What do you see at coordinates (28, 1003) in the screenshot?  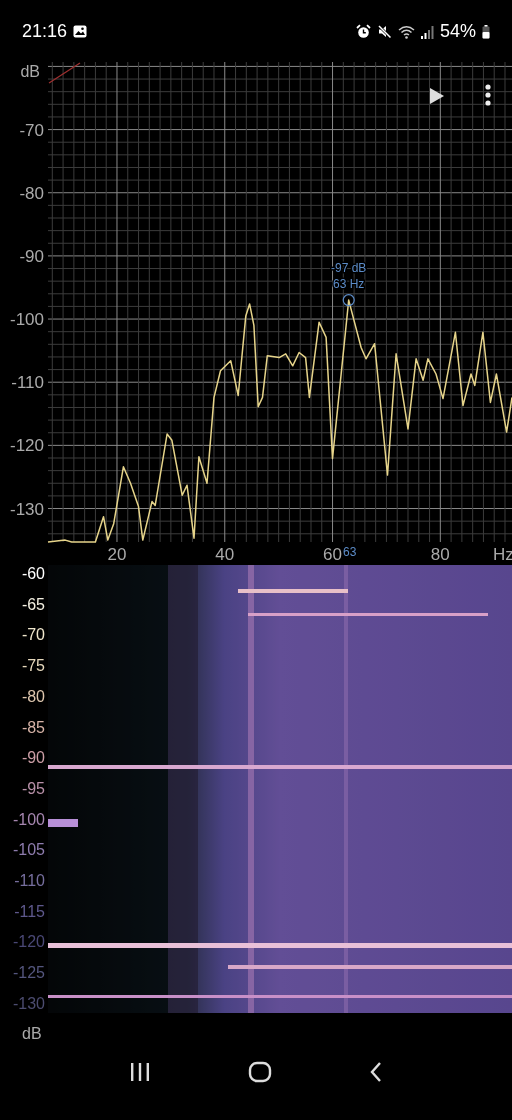 I see `level-scale-label: -130` at bounding box center [28, 1003].